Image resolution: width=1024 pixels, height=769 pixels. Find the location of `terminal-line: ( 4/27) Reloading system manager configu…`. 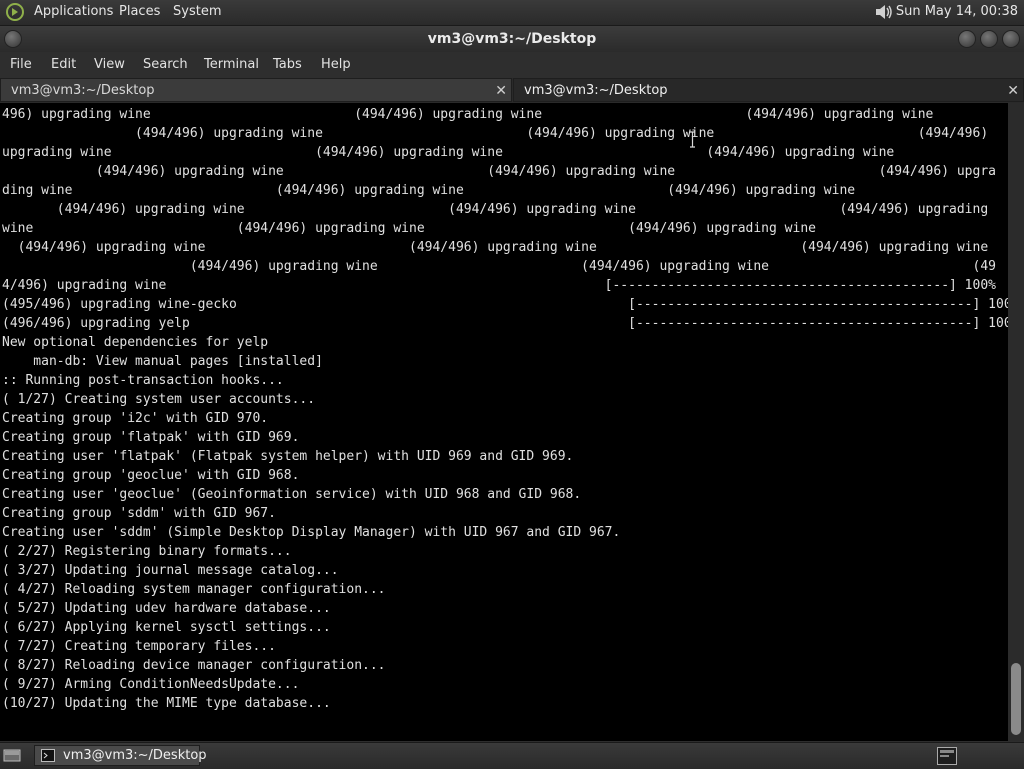

terminal-line: ( 4/27) Reloading system manager configu… is located at coordinates (194, 589).